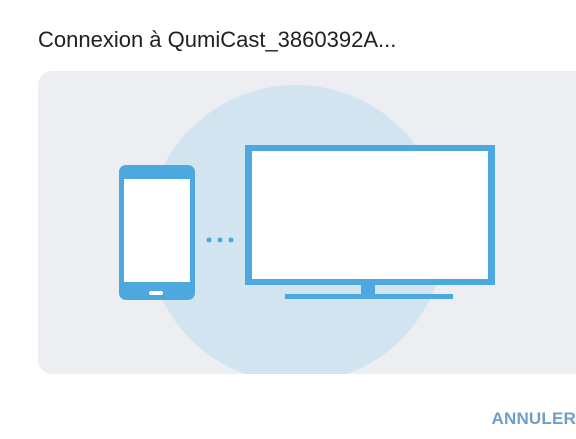 This screenshot has height=439, width=576. I want to click on cancel-button: ANNULER, so click(533, 419).